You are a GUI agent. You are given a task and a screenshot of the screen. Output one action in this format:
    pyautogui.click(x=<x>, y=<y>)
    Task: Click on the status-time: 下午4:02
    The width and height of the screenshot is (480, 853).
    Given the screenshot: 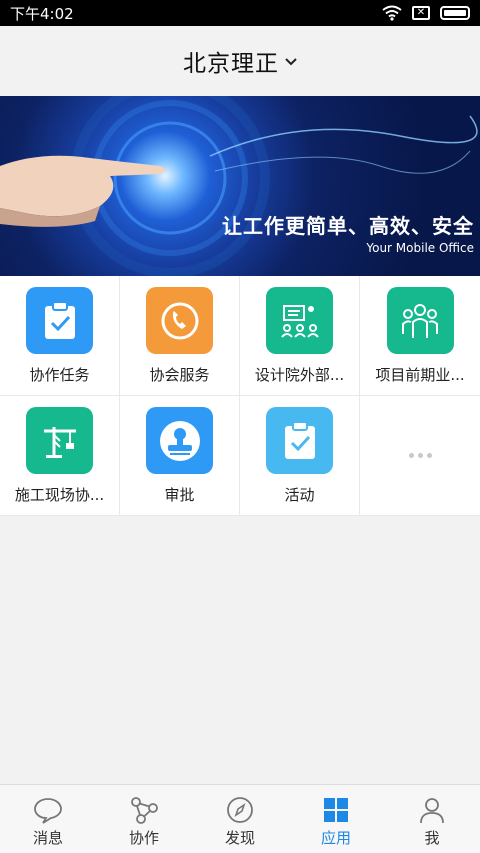 What is the action you would take?
    pyautogui.click(x=42, y=13)
    